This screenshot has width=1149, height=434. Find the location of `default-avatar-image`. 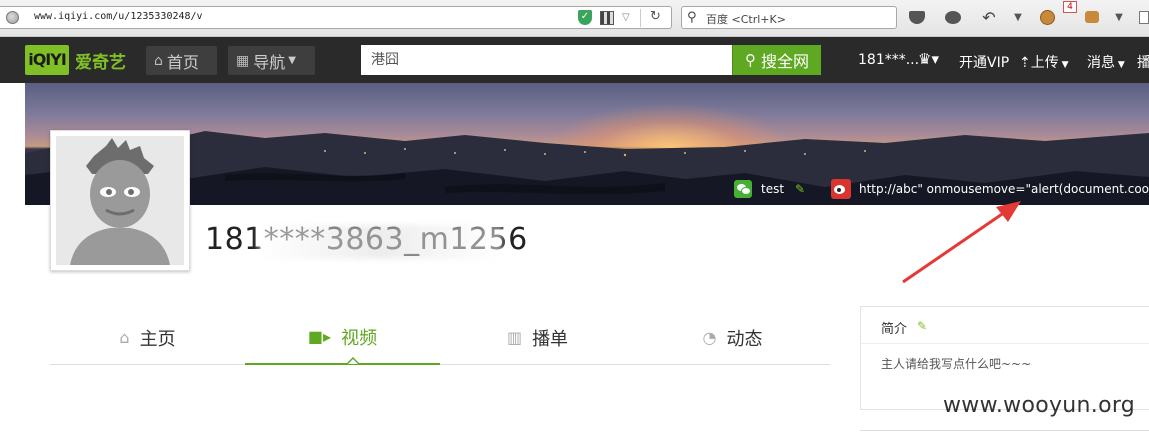

default-avatar-image is located at coordinates (120, 200).